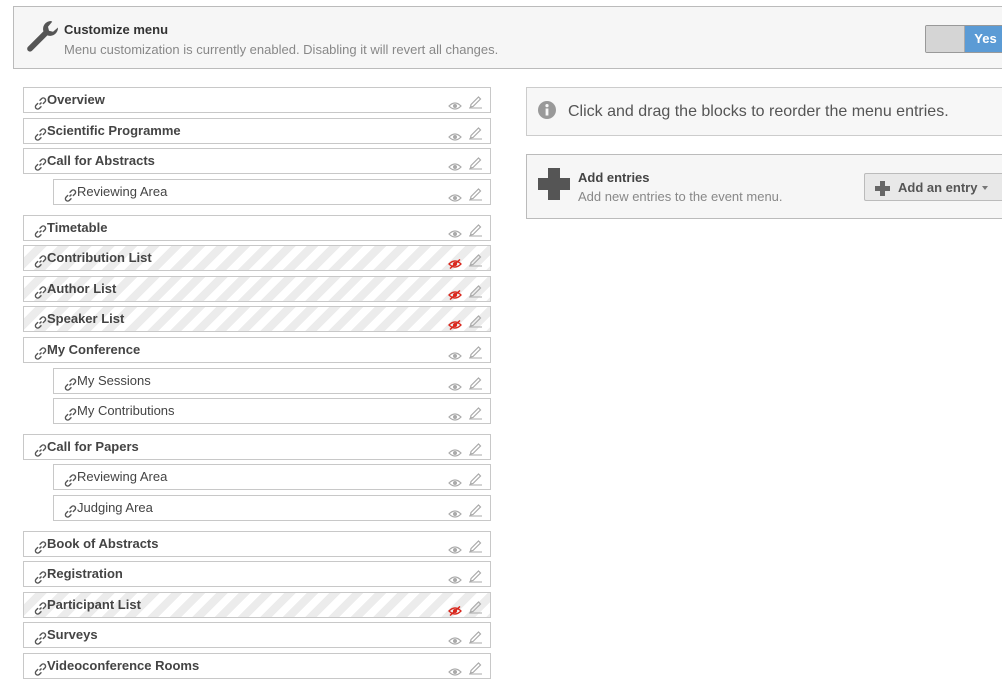 This screenshot has height=685, width=1002. I want to click on customize-menu-toggle: Yes, so click(963, 39).